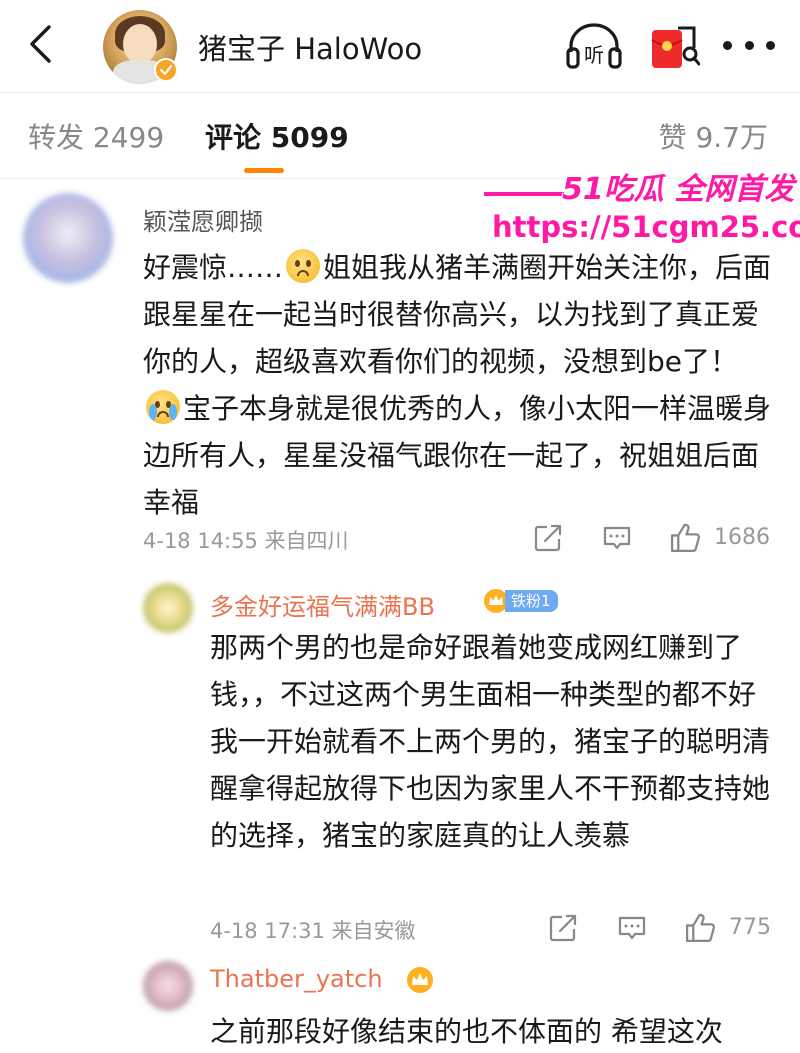  I want to click on comment-meta: 4-18 17:31 来自安徽, so click(313, 931).